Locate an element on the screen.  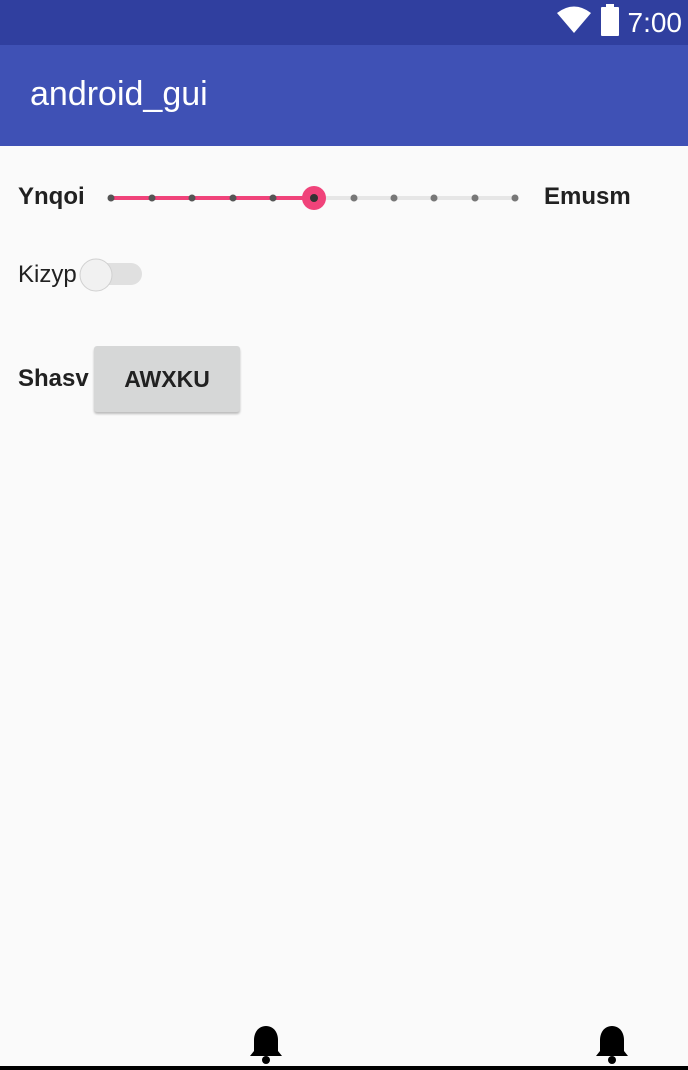
button-row-label: Shasv is located at coordinates (53, 378).